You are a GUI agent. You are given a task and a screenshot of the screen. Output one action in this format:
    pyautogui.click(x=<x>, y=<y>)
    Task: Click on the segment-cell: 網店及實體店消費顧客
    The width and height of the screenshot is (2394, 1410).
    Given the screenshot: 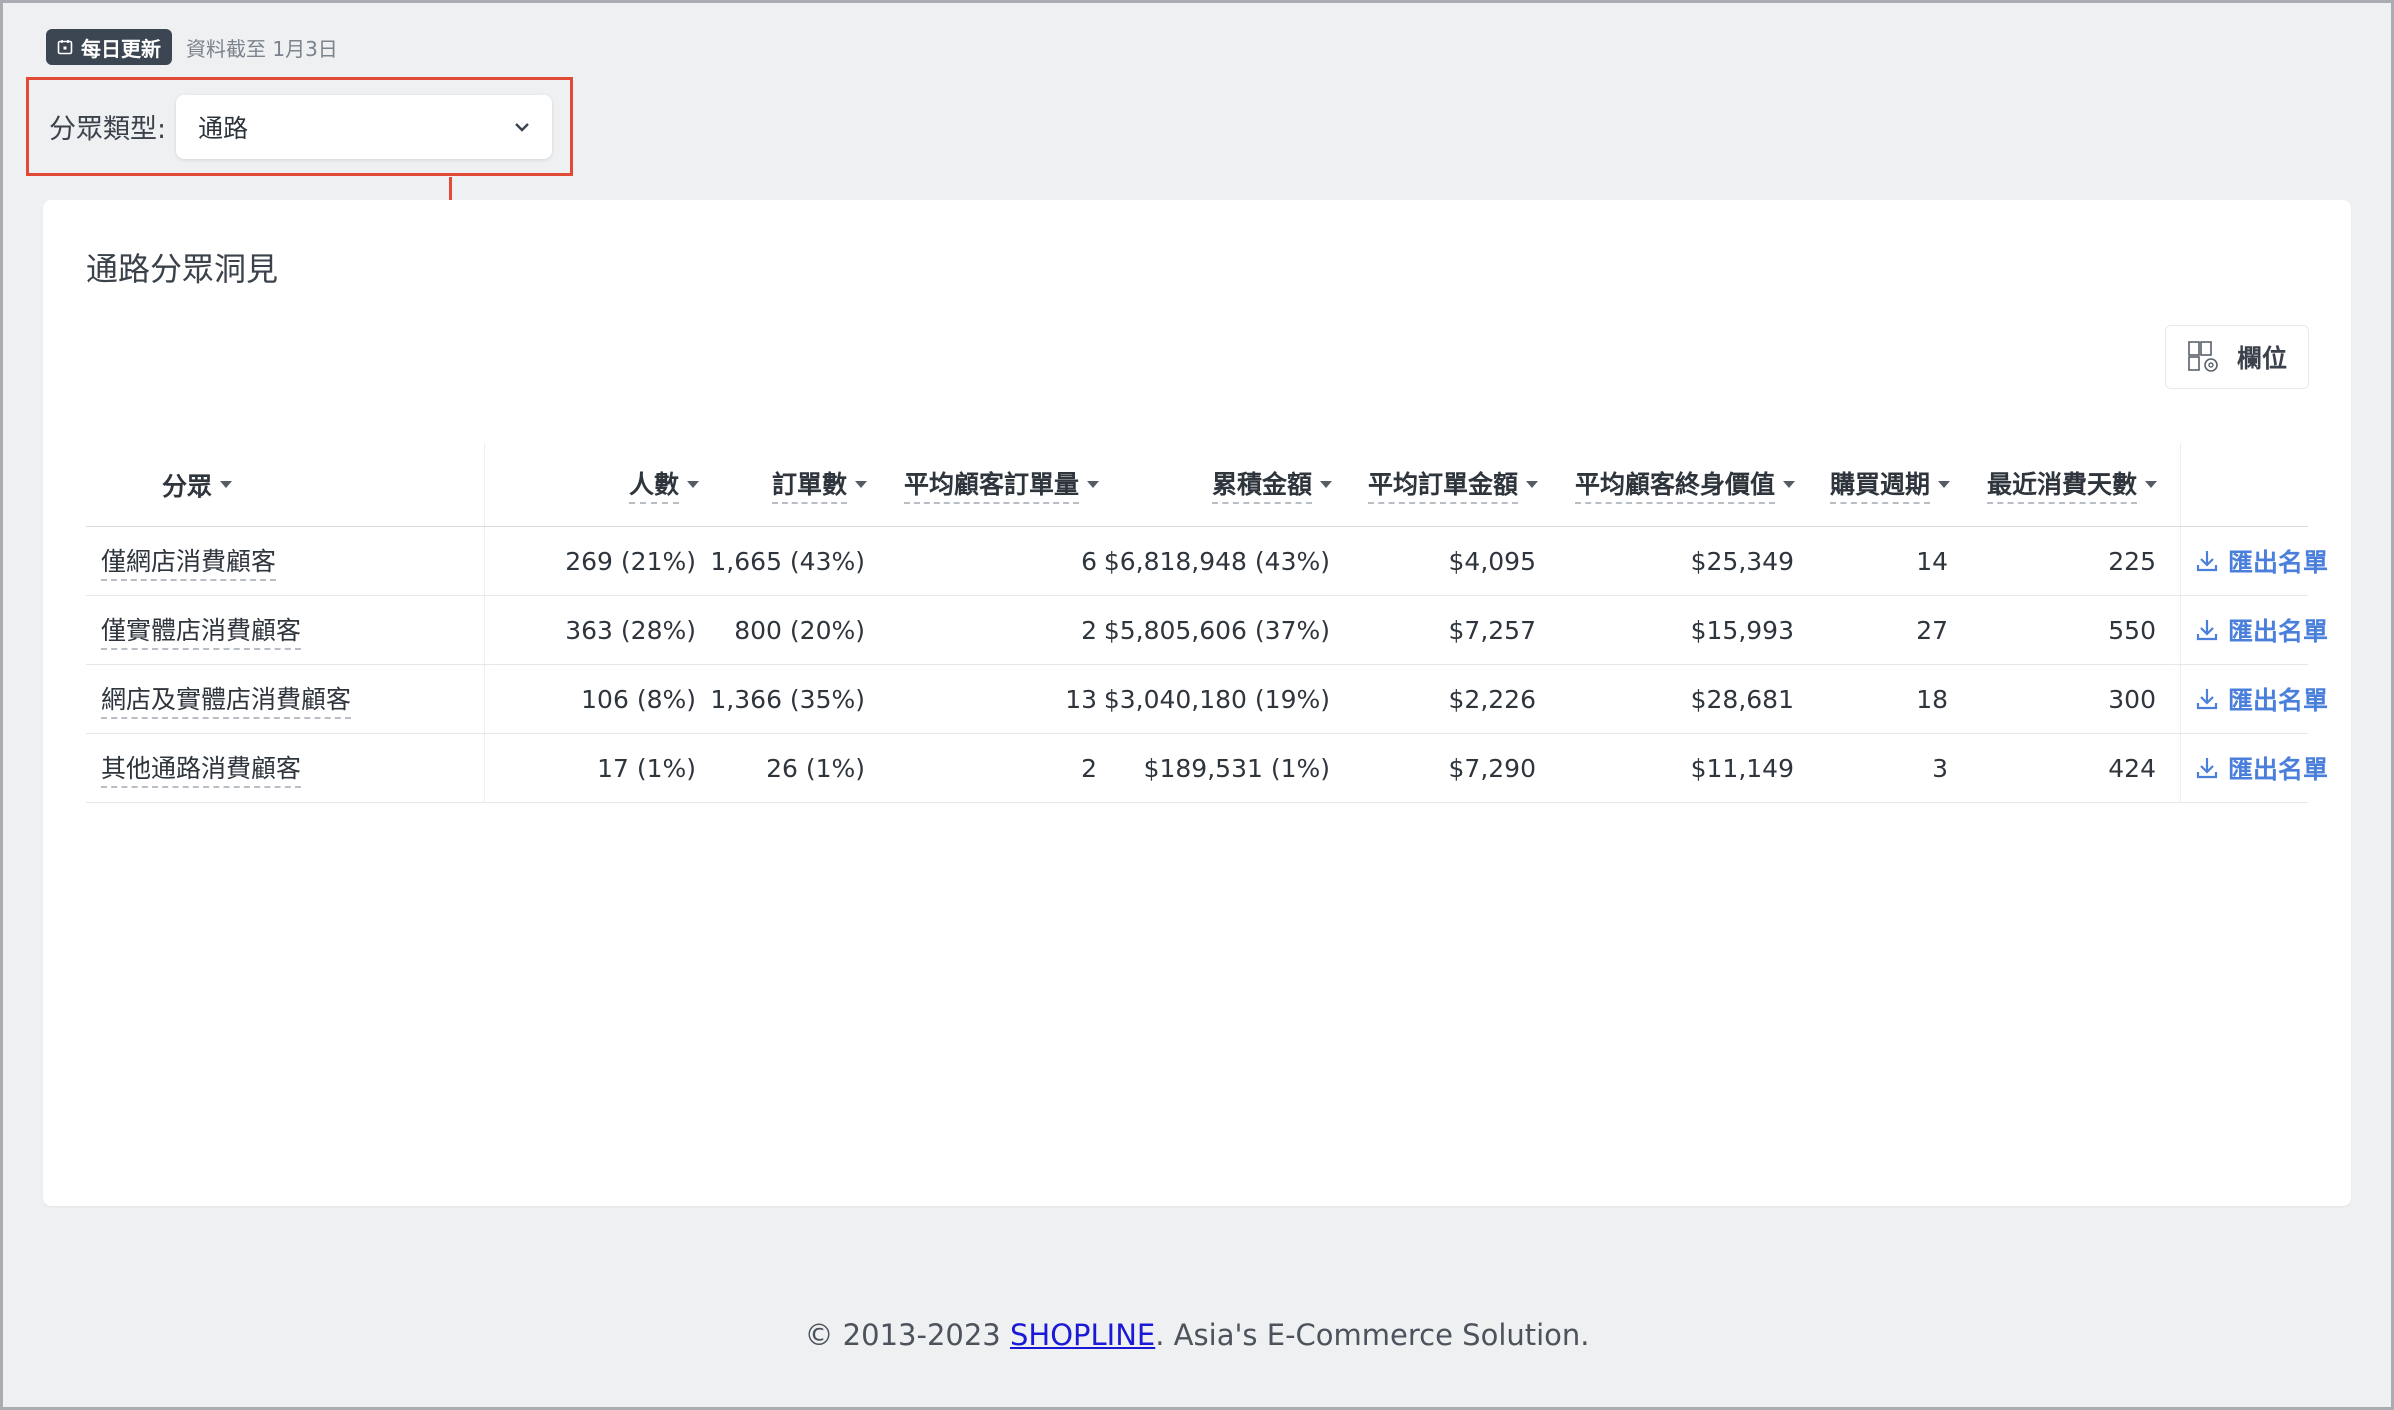 What is the action you would take?
    pyautogui.click(x=226, y=699)
    